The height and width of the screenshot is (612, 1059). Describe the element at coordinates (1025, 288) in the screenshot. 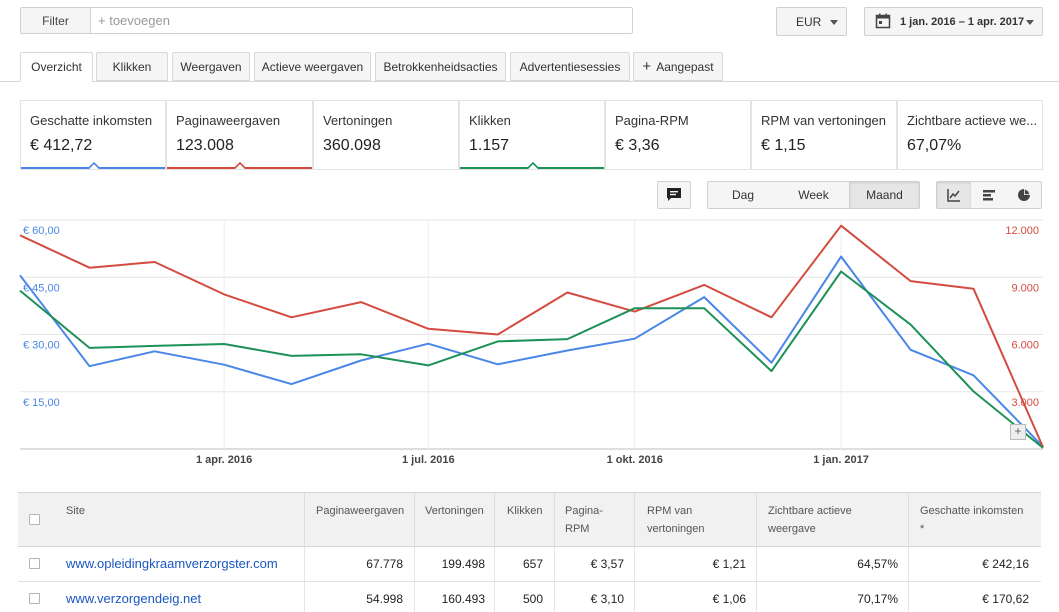

I see `y-right-tick-label: 9.000` at that location.